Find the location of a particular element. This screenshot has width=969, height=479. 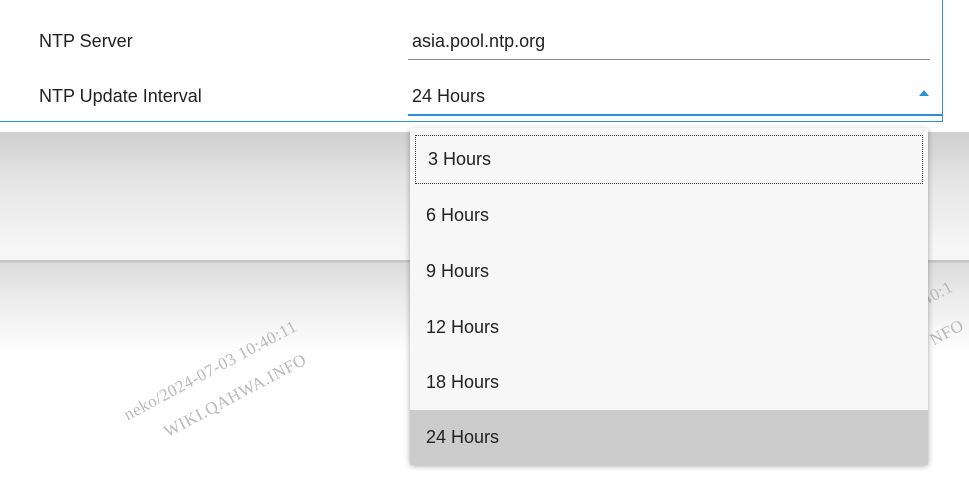

ntp-interval-select: 24 Hours is located at coordinates (448, 96).